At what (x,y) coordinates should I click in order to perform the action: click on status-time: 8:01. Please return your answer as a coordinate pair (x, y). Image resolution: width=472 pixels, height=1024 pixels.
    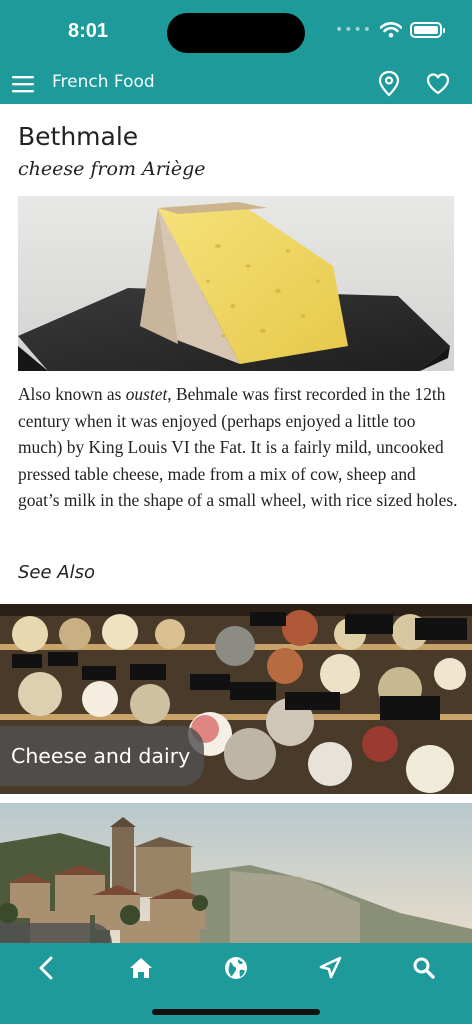
    Looking at the image, I should click on (88, 31).